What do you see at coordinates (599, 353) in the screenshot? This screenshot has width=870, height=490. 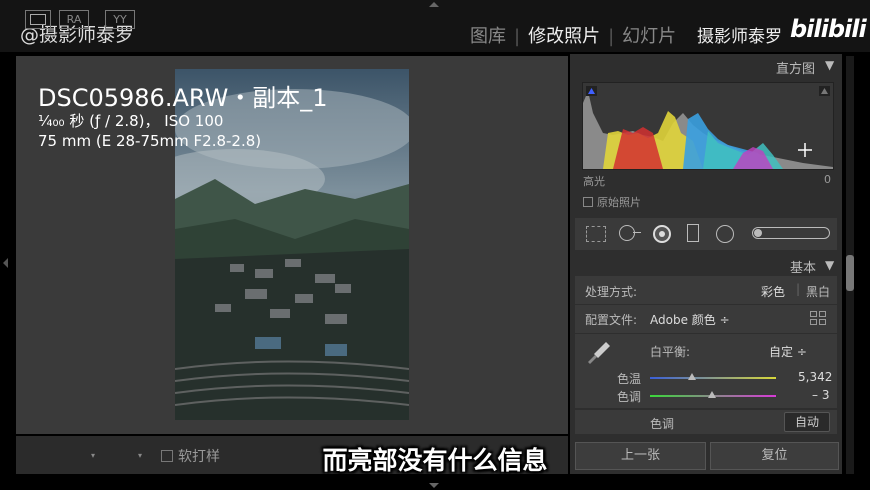 I see `white-balance-eyedropper-icon` at bounding box center [599, 353].